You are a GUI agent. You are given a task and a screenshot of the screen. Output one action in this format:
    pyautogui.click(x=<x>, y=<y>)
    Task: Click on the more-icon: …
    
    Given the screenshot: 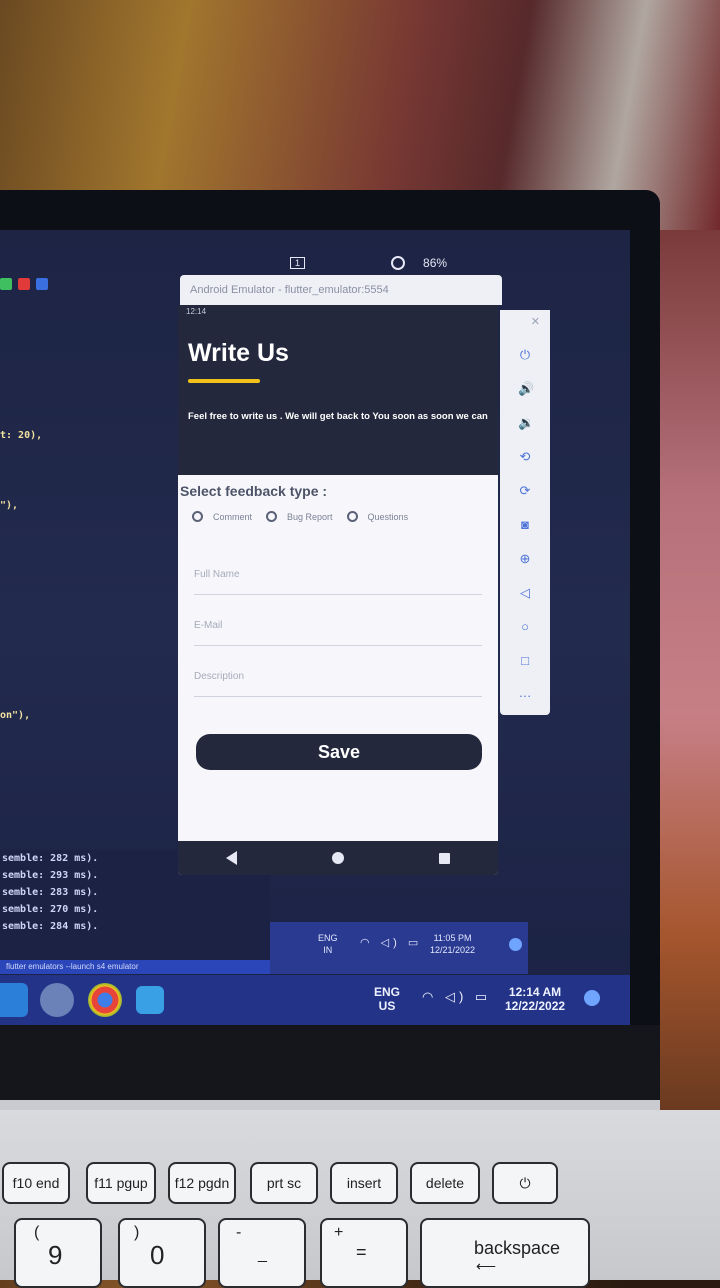 What is the action you would take?
    pyautogui.click(x=525, y=693)
    